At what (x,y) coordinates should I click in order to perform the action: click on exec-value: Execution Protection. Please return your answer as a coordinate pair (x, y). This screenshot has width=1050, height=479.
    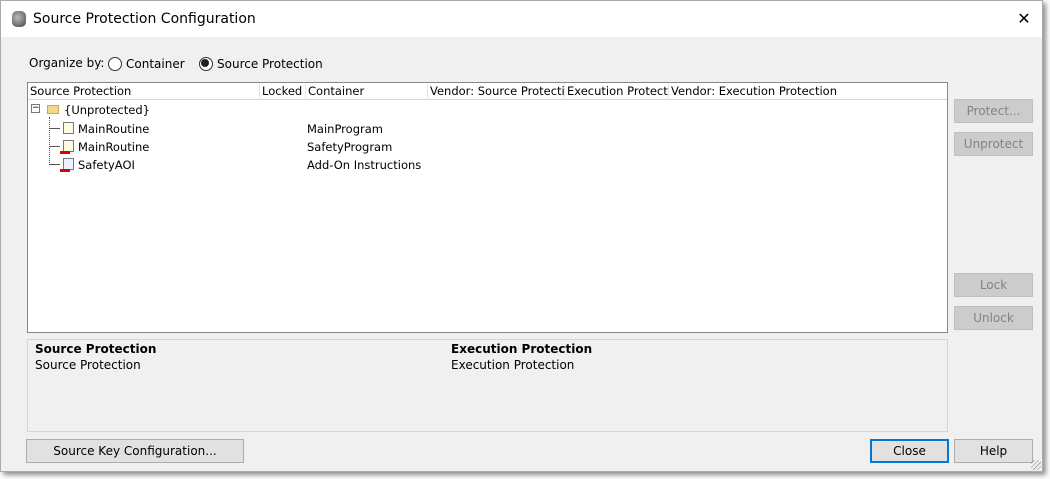
    Looking at the image, I should click on (513, 365).